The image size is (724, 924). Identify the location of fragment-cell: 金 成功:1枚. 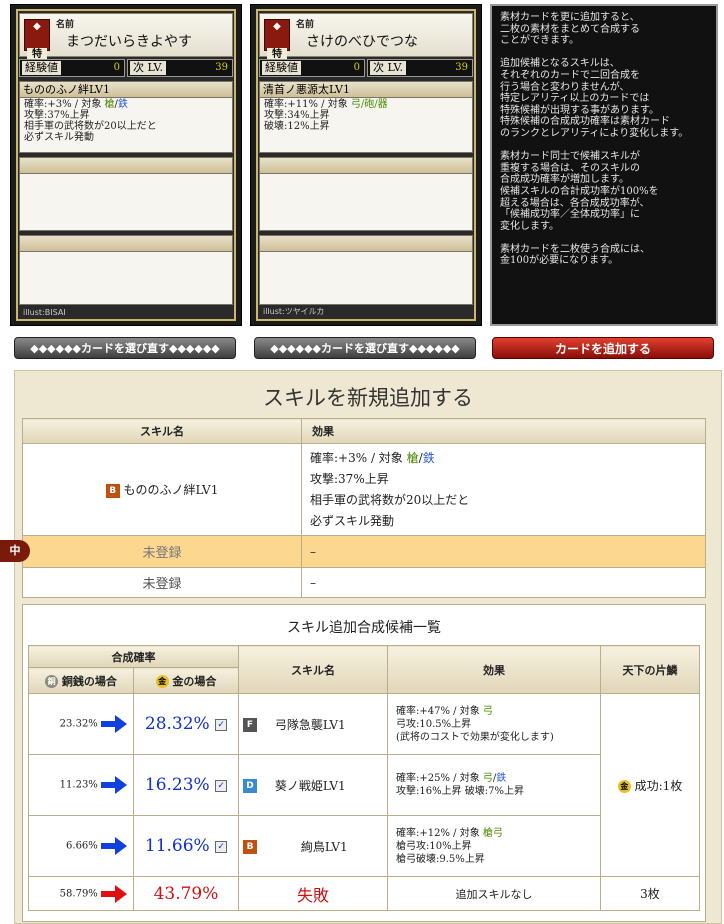
(650, 785).